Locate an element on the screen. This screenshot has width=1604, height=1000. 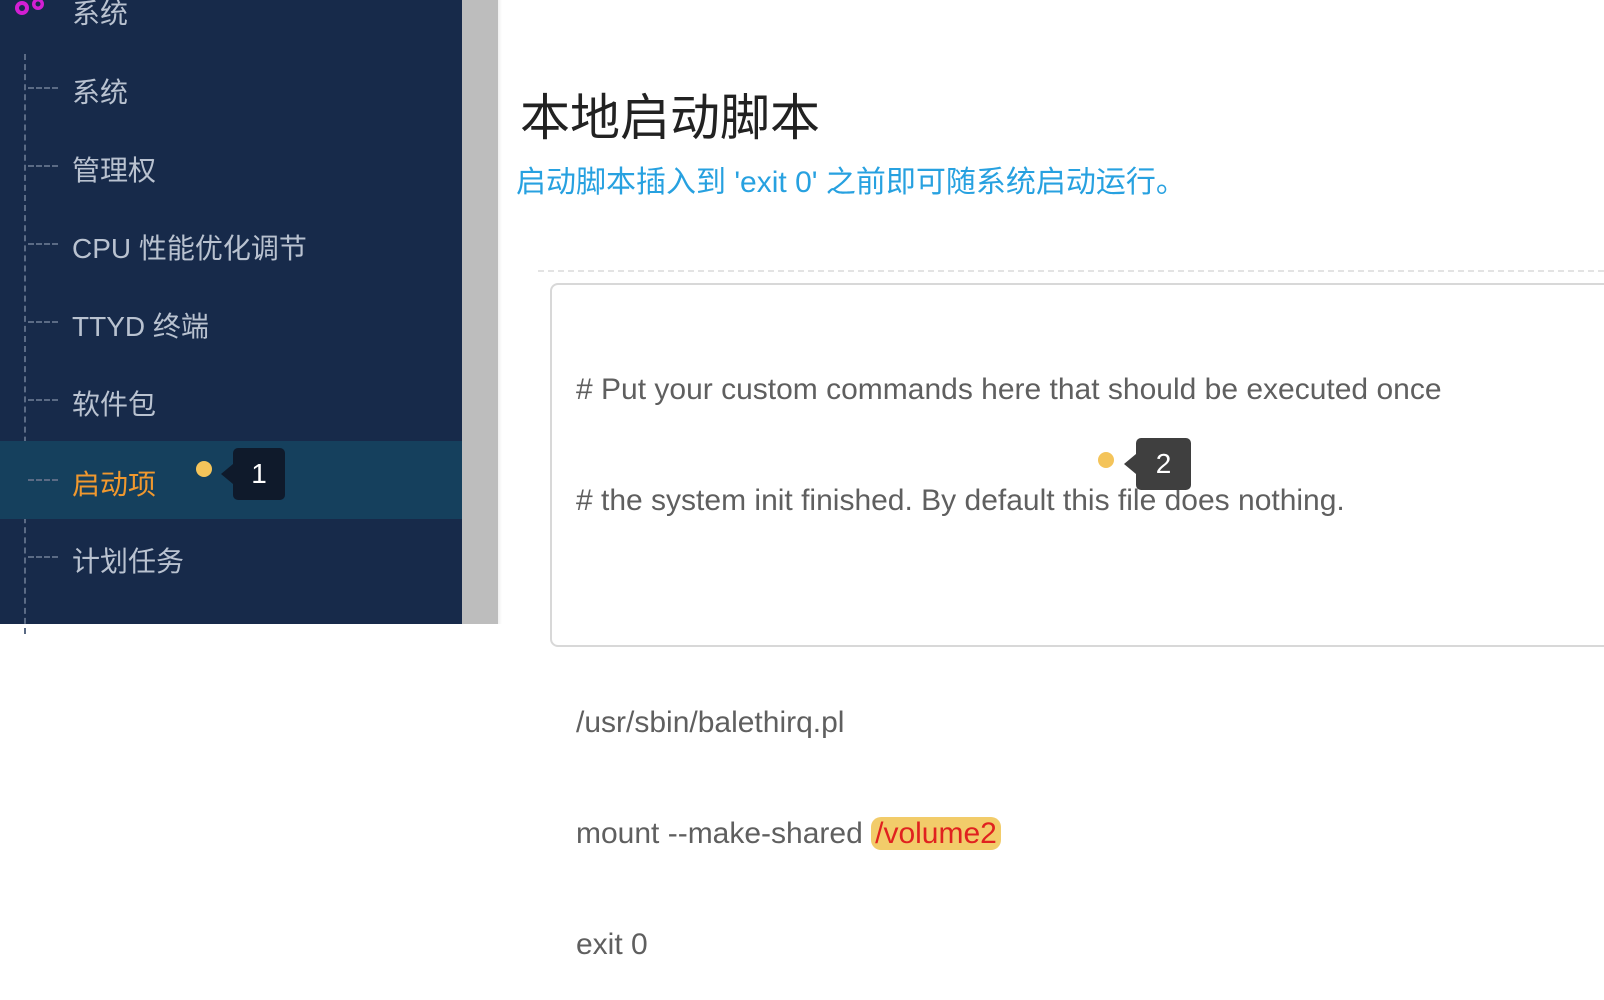
annotation-badge-2: 2 is located at coordinates (1157, 464).